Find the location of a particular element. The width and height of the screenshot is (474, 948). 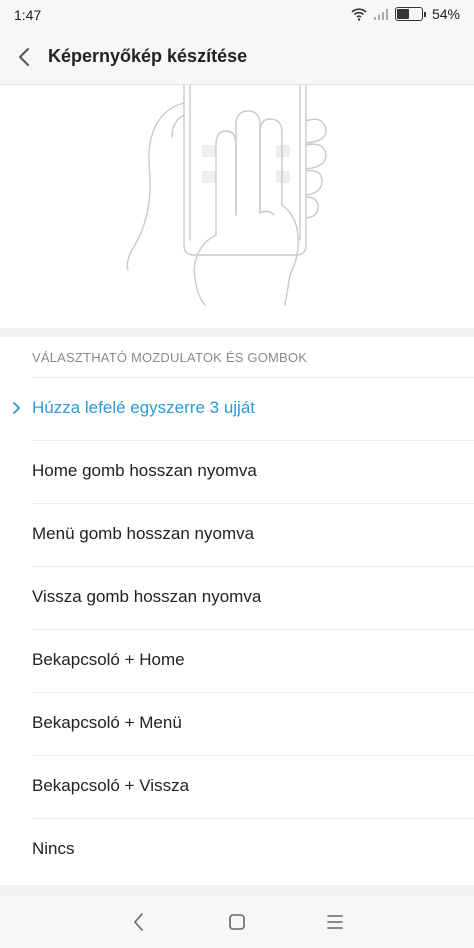

nav-home-button is located at coordinates (237, 922).